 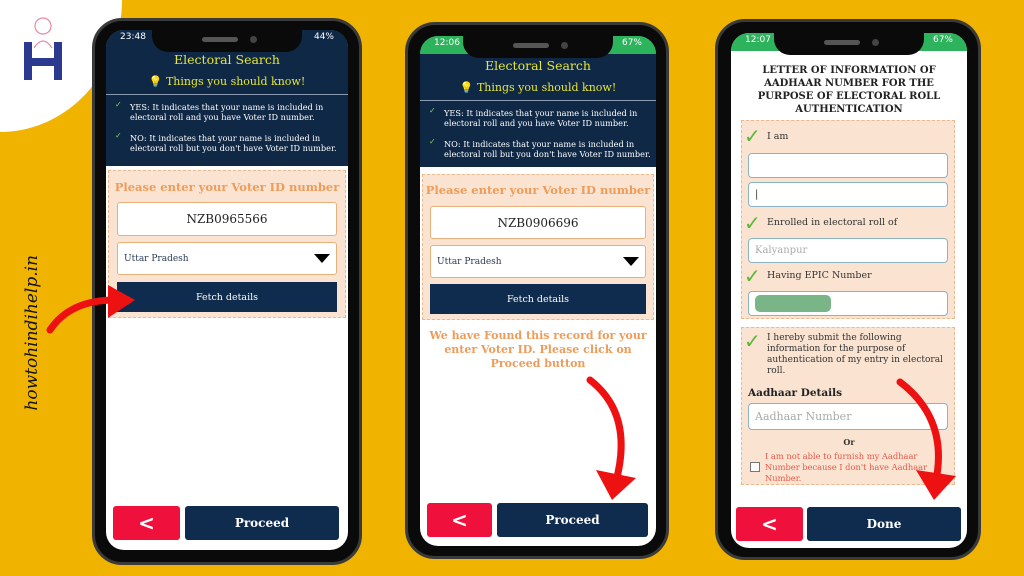 What do you see at coordinates (605, 432) in the screenshot?
I see `arrow-to-proceed` at bounding box center [605, 432].